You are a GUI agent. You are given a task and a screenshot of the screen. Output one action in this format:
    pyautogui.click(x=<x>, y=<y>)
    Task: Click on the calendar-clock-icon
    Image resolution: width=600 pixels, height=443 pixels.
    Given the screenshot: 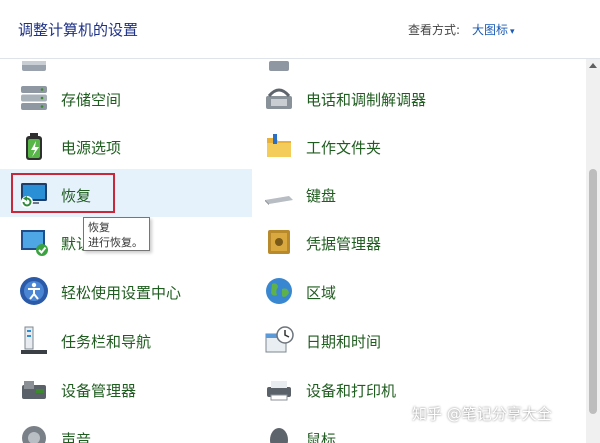 What is the action you would take?
    pyautogui.click(x=279, y=339)
    